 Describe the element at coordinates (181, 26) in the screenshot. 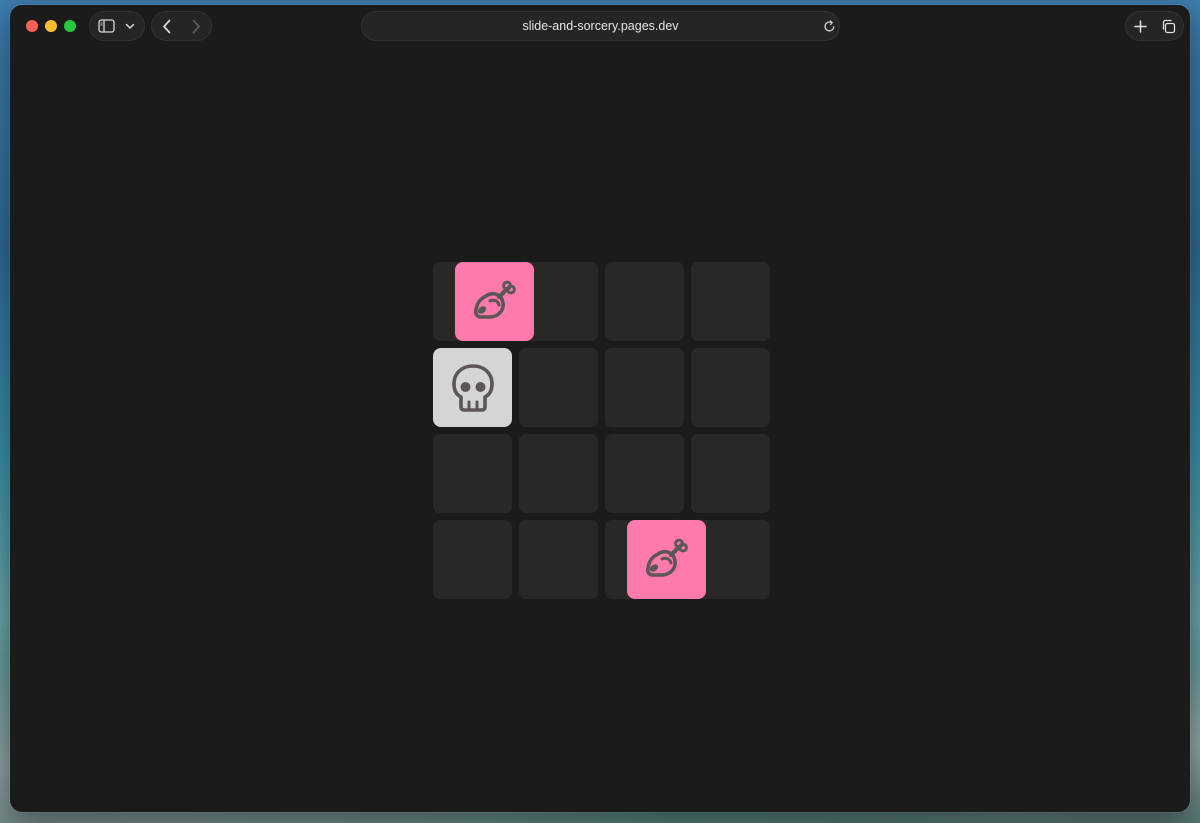

I see `navigation-controls` at that location.